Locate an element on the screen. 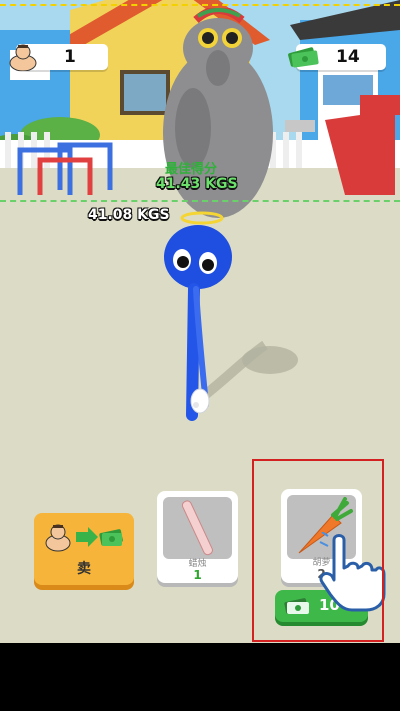  best-score-label: 最佳得分 is located at coordinates (191, 169).